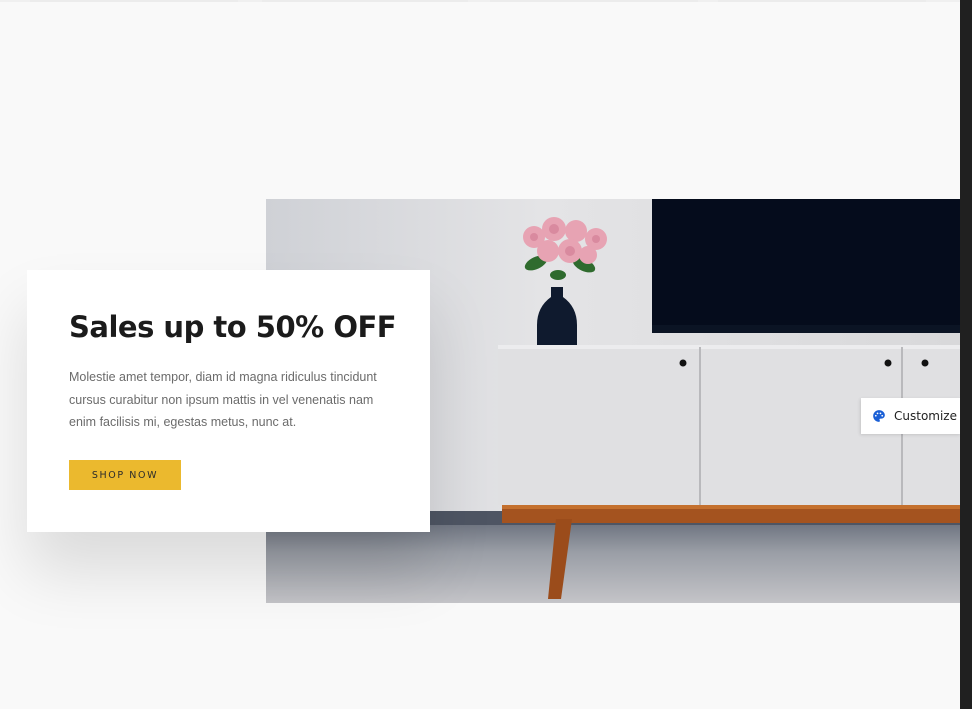 The width and height of the screenshot is (972, 709). I want to click on customize-label: Customize, so click(925, 416).